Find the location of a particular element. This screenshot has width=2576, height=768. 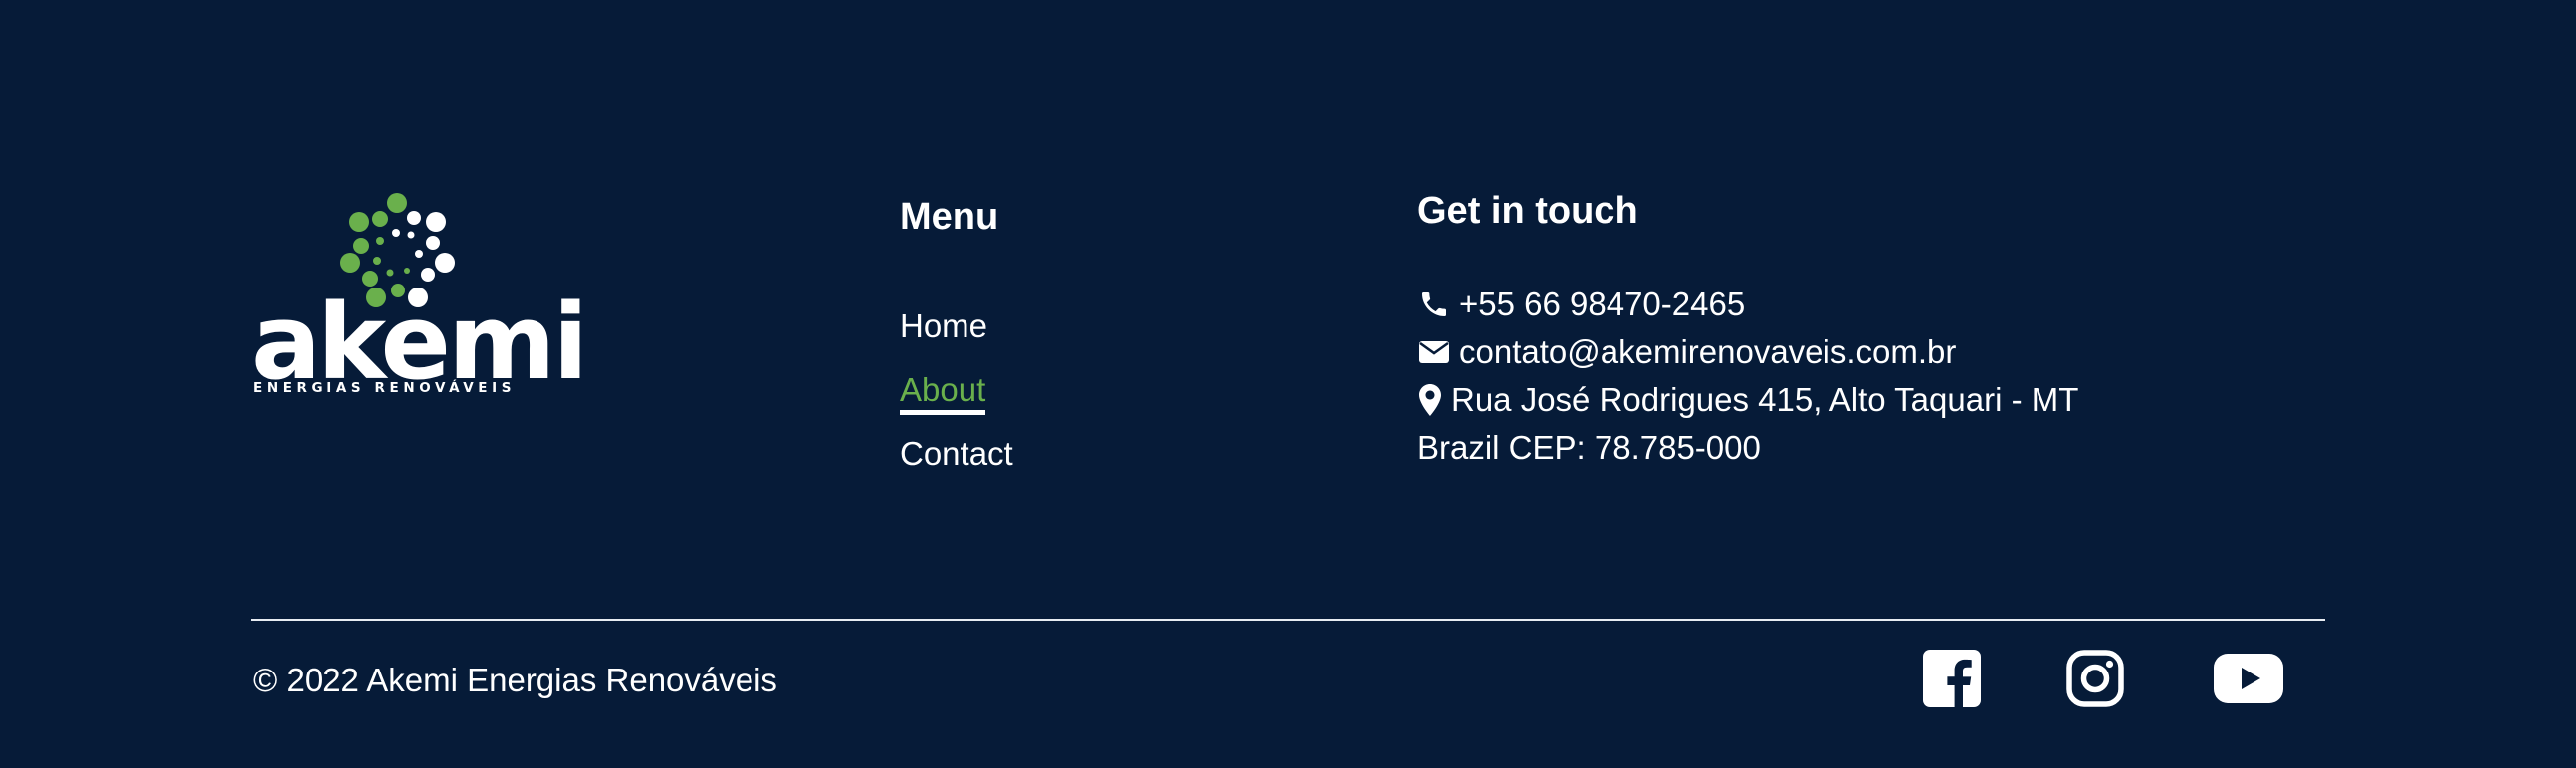

menu-item-contact: Contact is located at coordinates (956, 465).